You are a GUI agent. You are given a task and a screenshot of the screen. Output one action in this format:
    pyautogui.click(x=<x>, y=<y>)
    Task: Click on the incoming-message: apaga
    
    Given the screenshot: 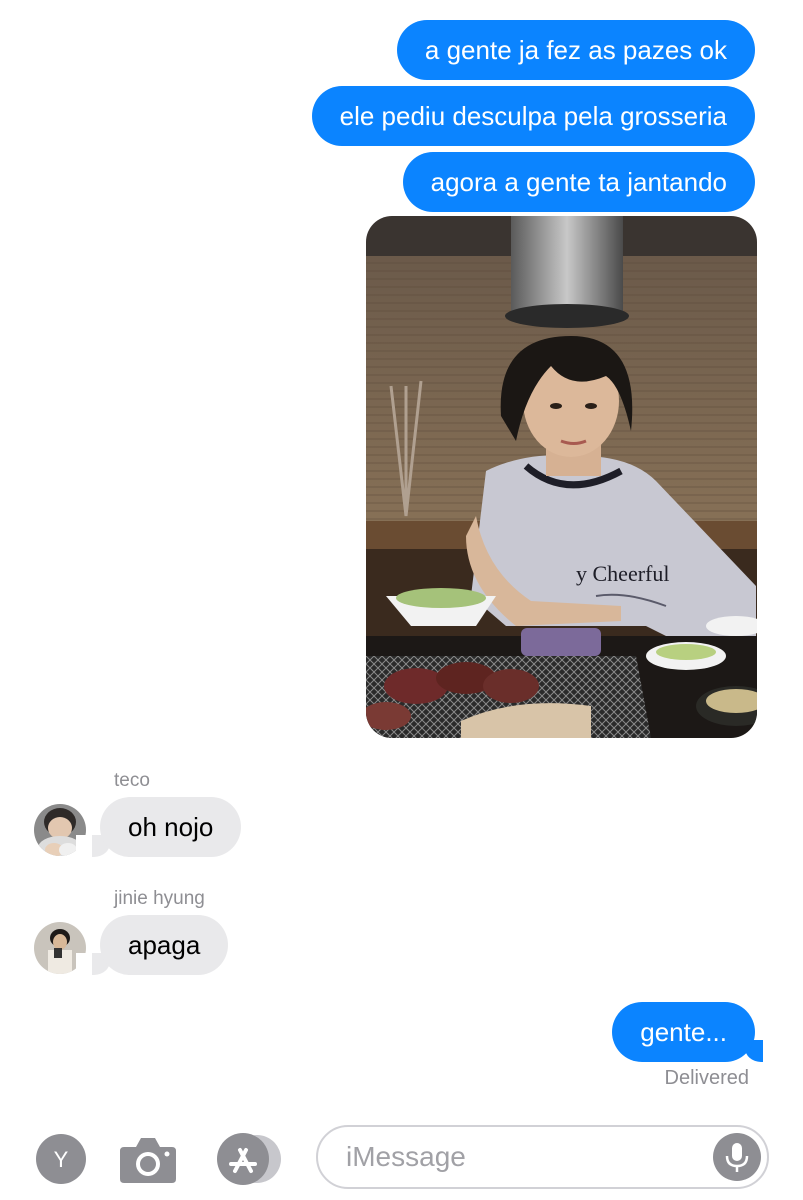 What is the action you would take?
    pyautogui.click(x=164, y=945)
    